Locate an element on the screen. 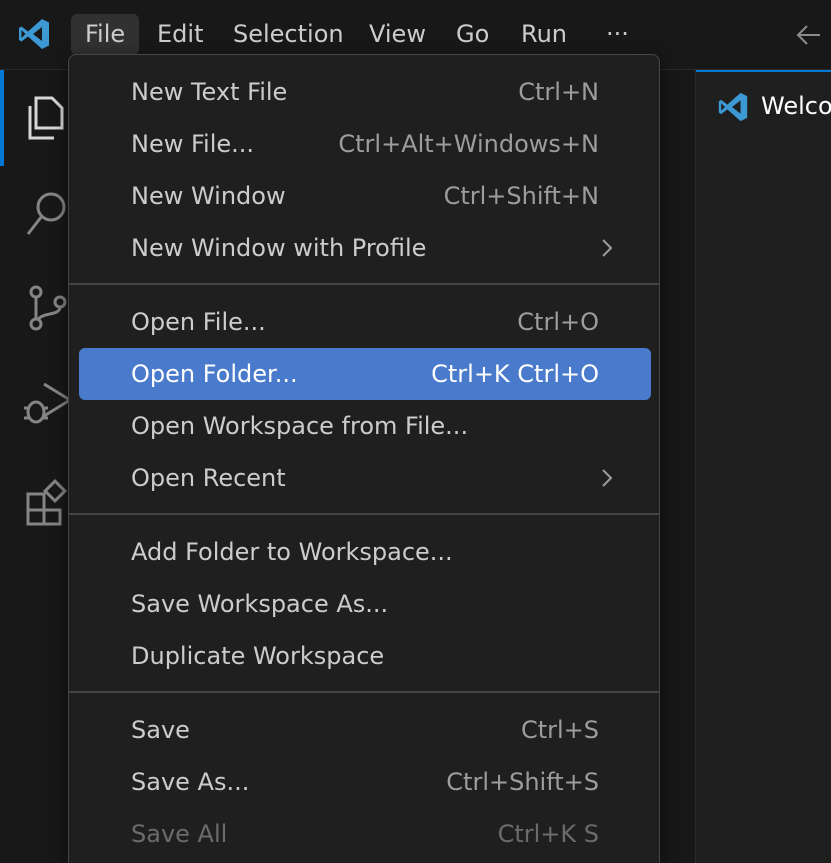 The image size is (831, 863). menu-item-new-file: New File... Ctrl+Alt+Windows+N is located at coordinates (365, 144).